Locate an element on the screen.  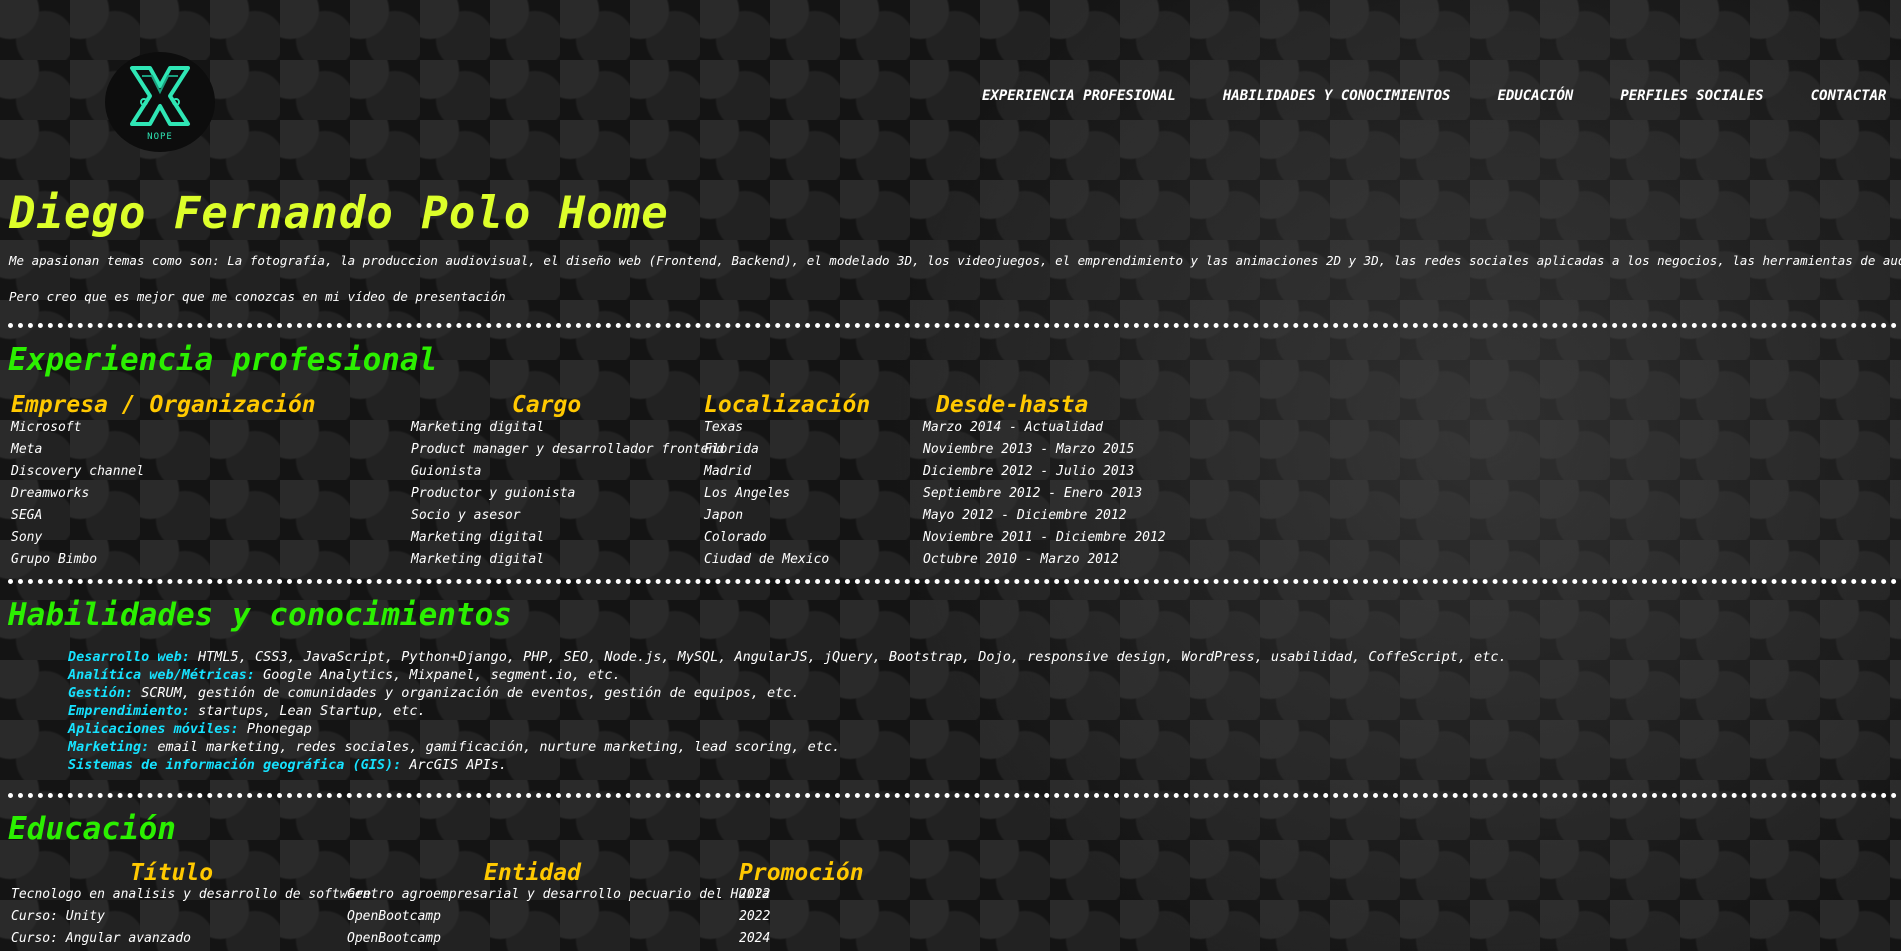
skill-key: Desarrollo web: is located at coordinates (129, 657).